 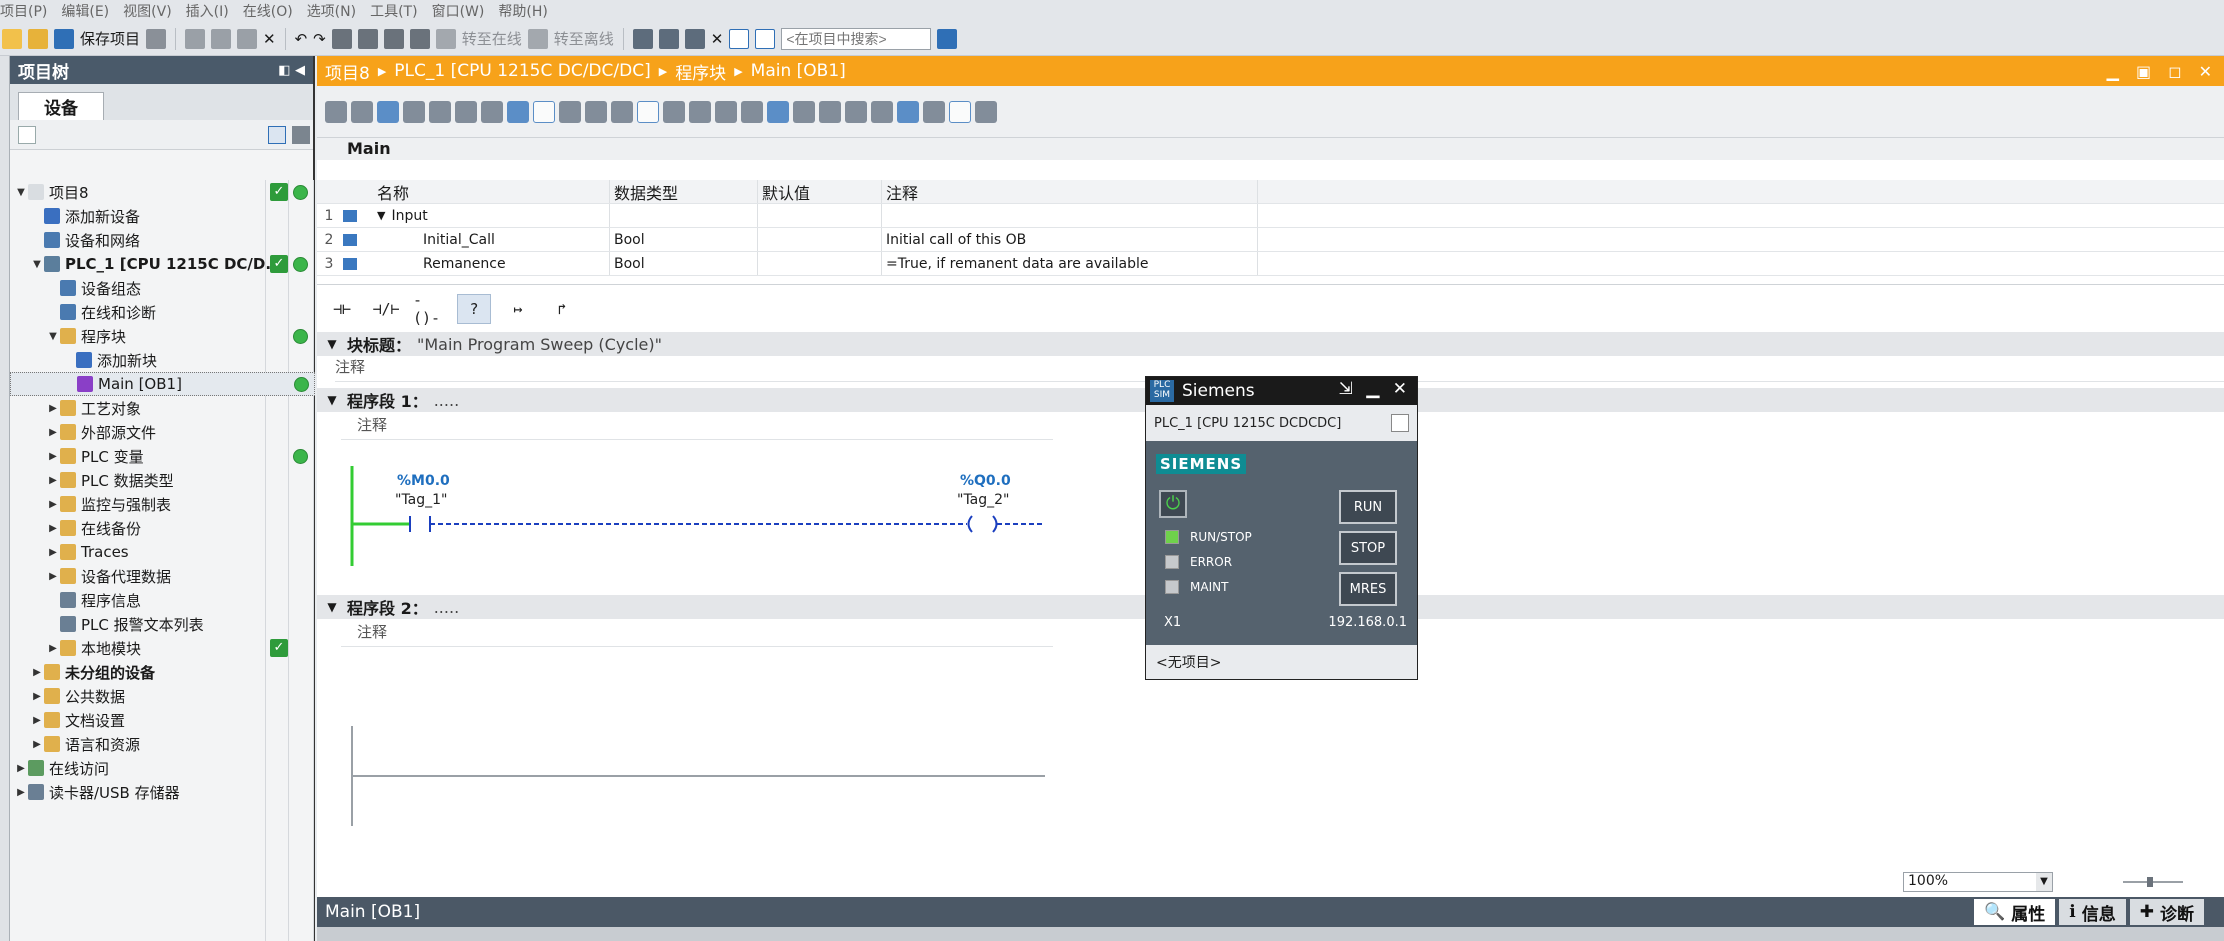 What do you see at coordinates (537, 38) in the screenshot?
I see `go-offline-icon` at bounding box center [537, 38].